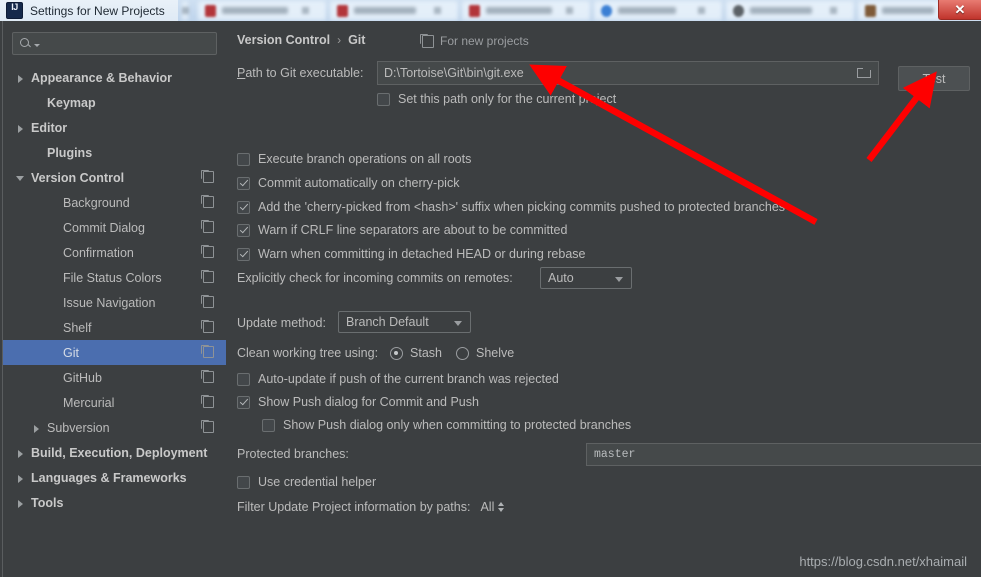 The image size is (981, 577). What do you see at coordinates (487, 507) in the screenshot?
I see `filter-update-project-value: All` at bounding box center [487, 507].